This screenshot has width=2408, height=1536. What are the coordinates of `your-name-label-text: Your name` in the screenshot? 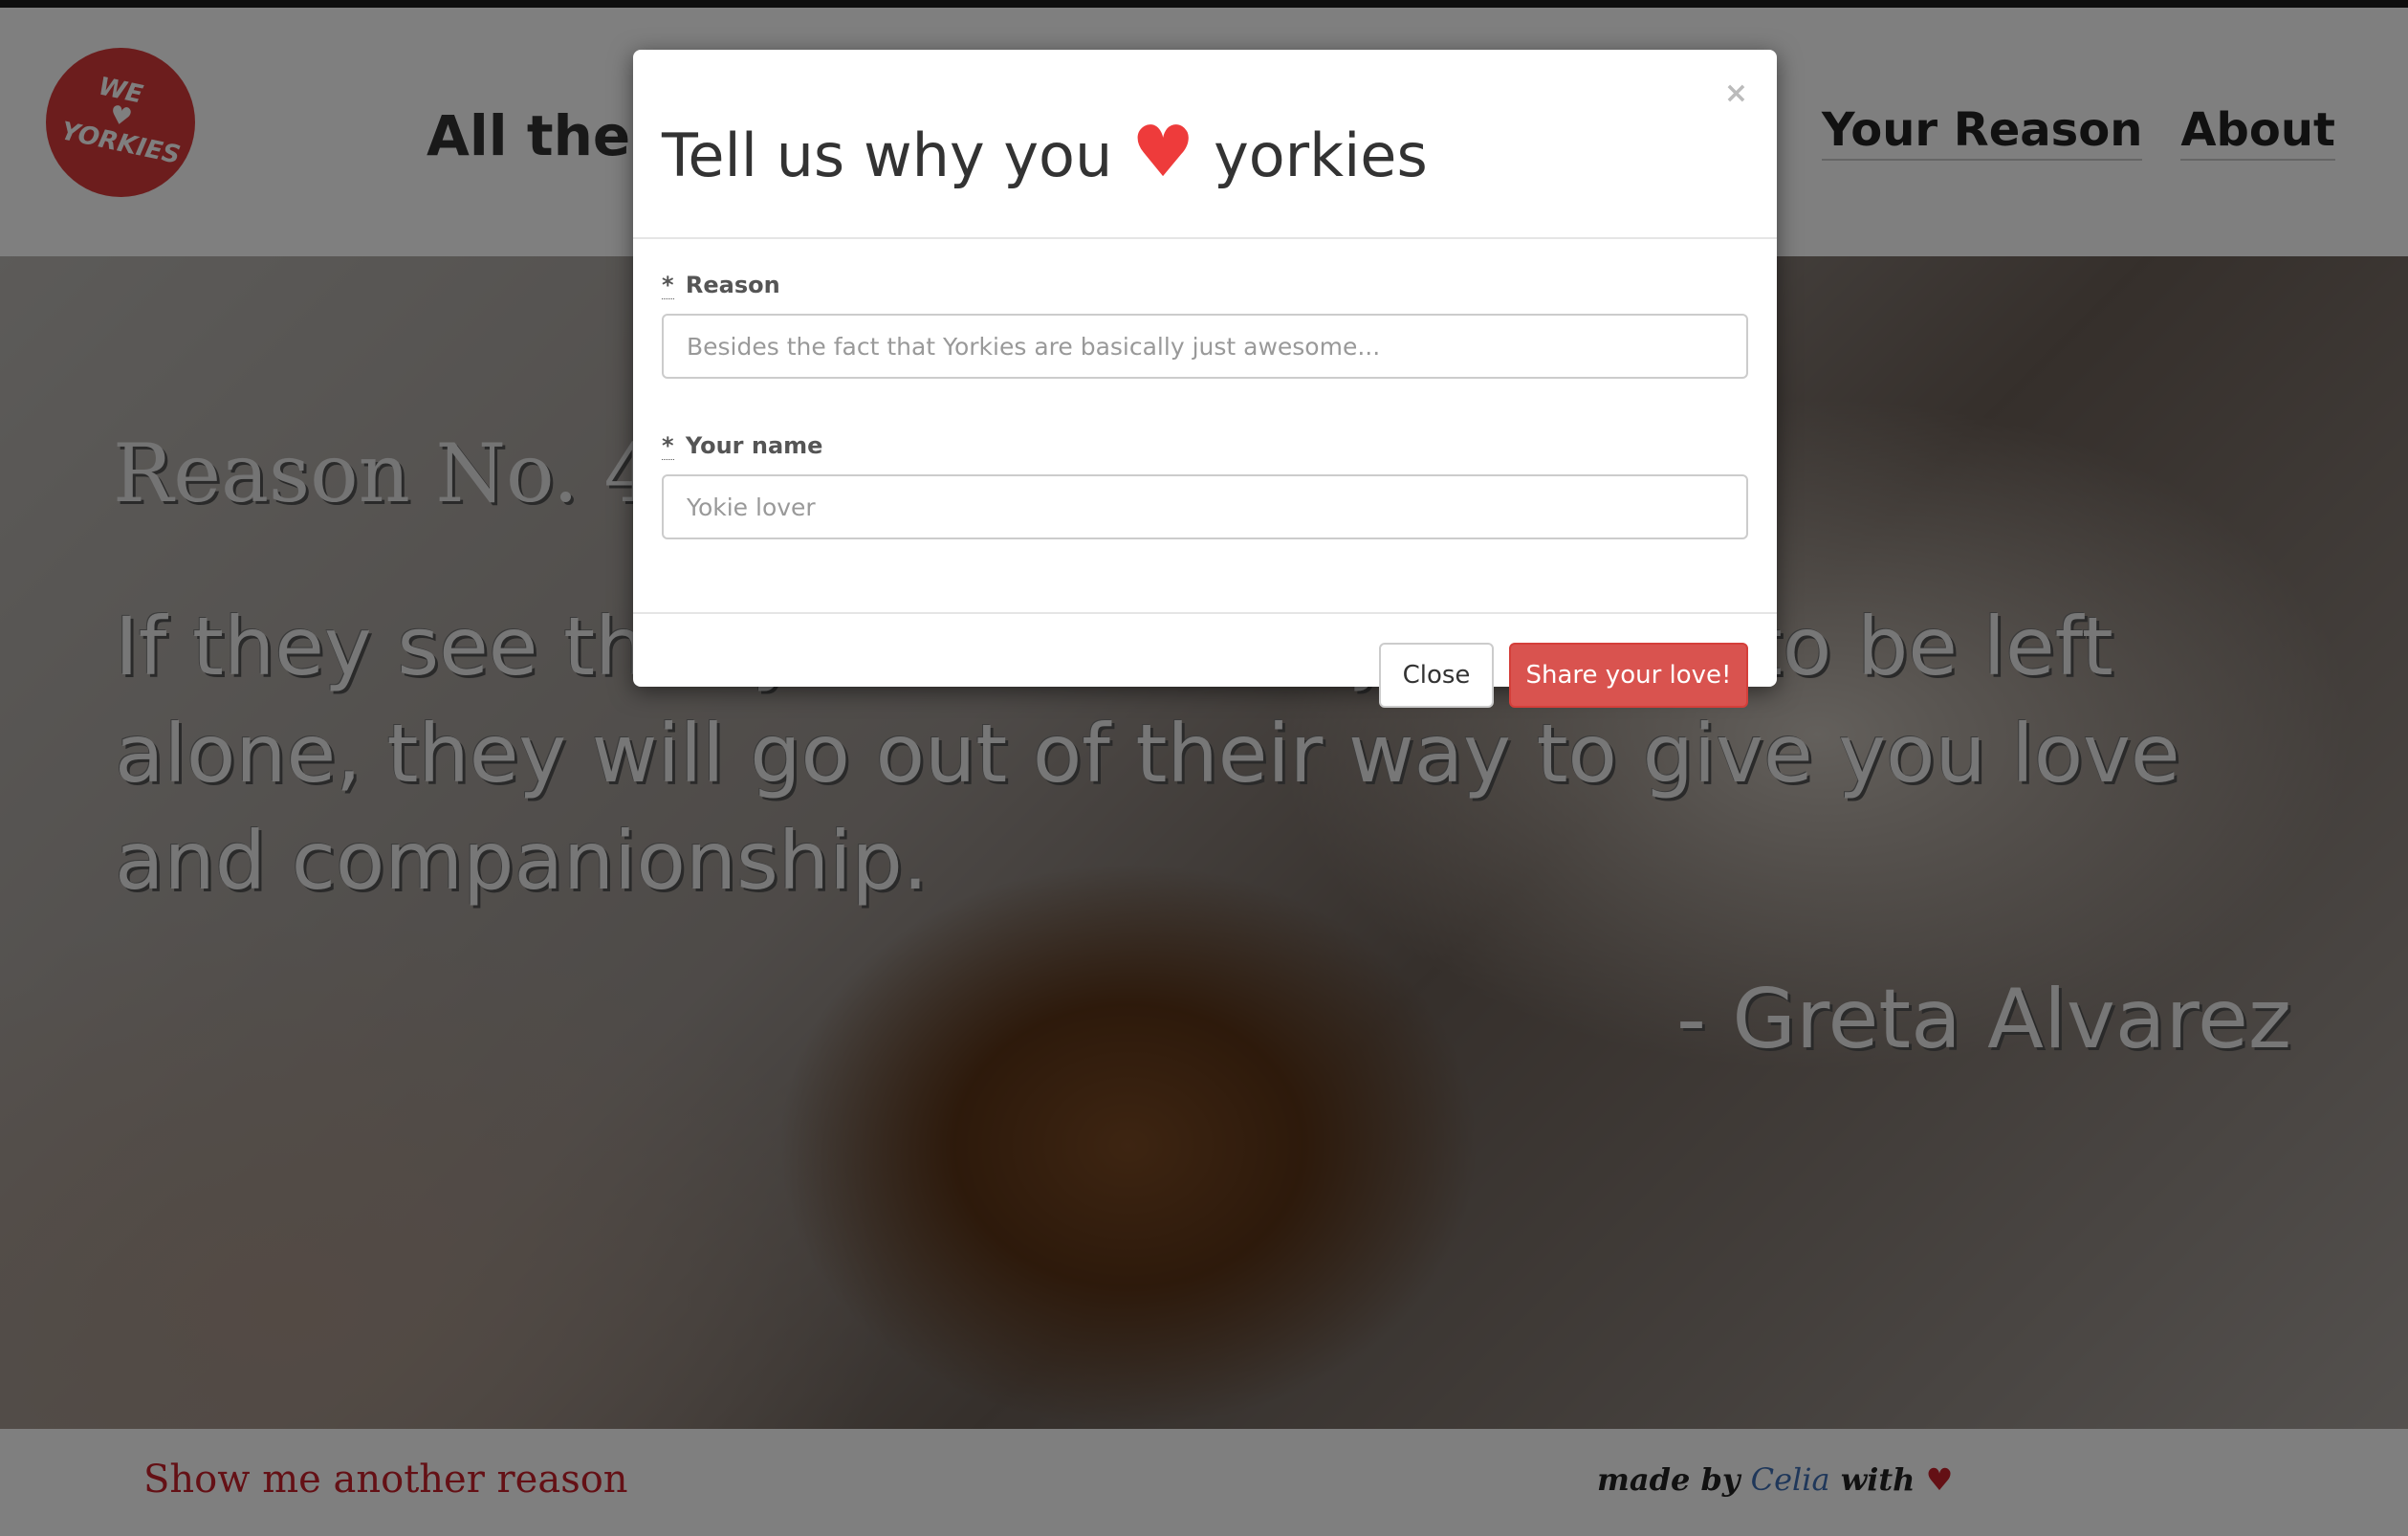 It's located at (754, 446).